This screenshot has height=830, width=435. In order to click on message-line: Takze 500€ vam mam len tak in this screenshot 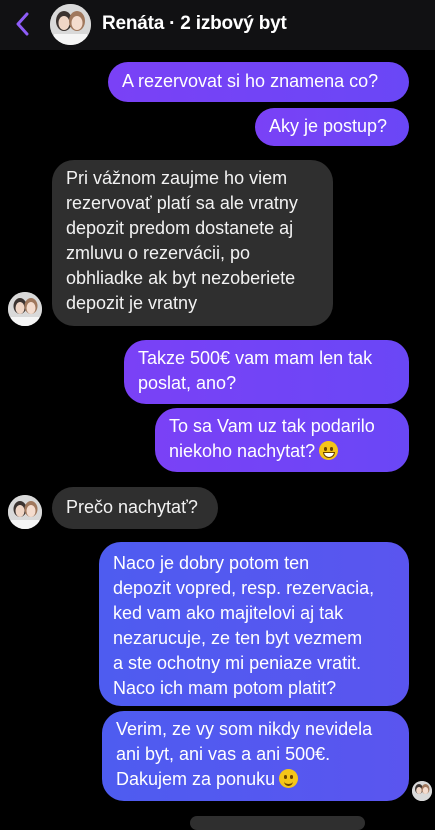, I will do `click(255, 358)`.